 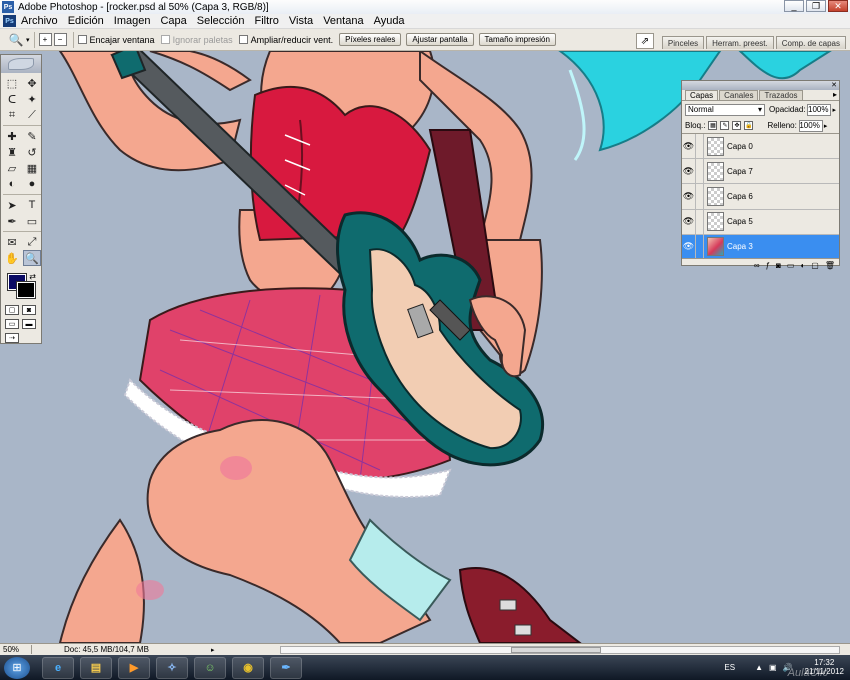 I want to click on dodge-icon: ●, so click(x=32, y=184).